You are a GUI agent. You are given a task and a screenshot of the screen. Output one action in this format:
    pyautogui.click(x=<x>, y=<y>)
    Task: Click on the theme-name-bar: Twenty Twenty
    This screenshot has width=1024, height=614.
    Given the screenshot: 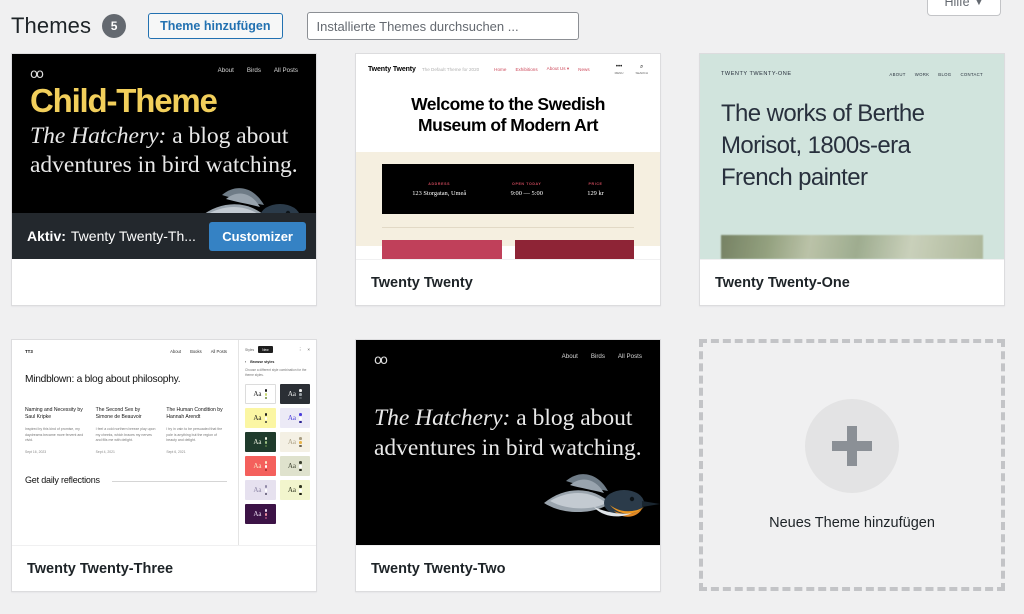 What is the action you would take?
    pyautogui.click(x=508, y=282)
    